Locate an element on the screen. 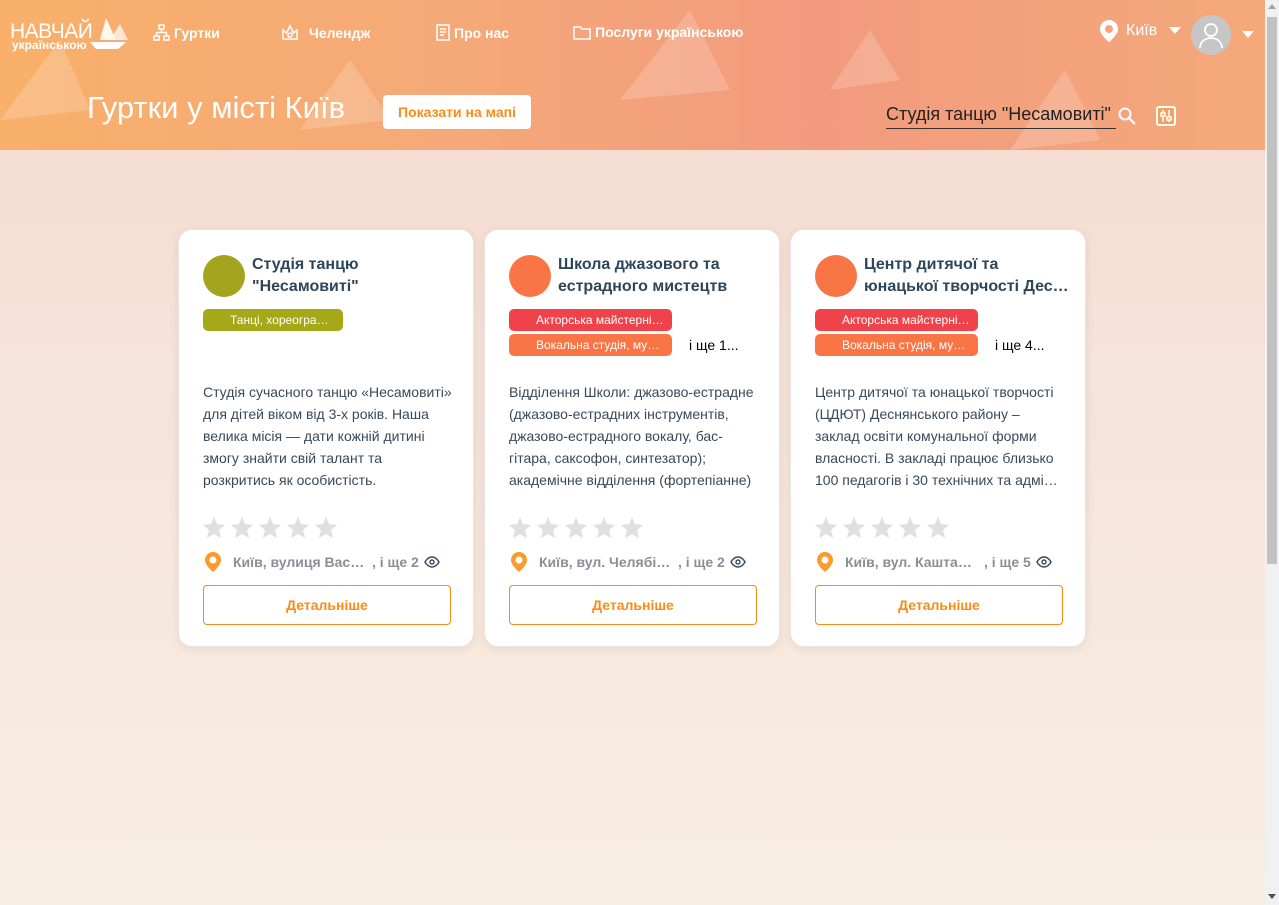  vertical-scrollbar is located at coordinates (1272, 452).